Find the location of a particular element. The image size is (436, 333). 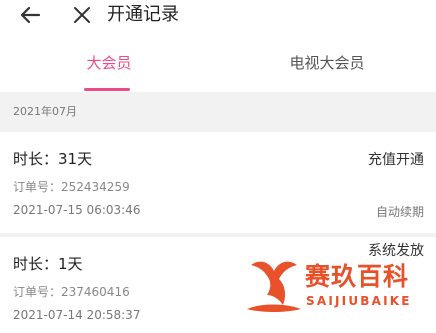

close-button is located at coordinates (82, 15).